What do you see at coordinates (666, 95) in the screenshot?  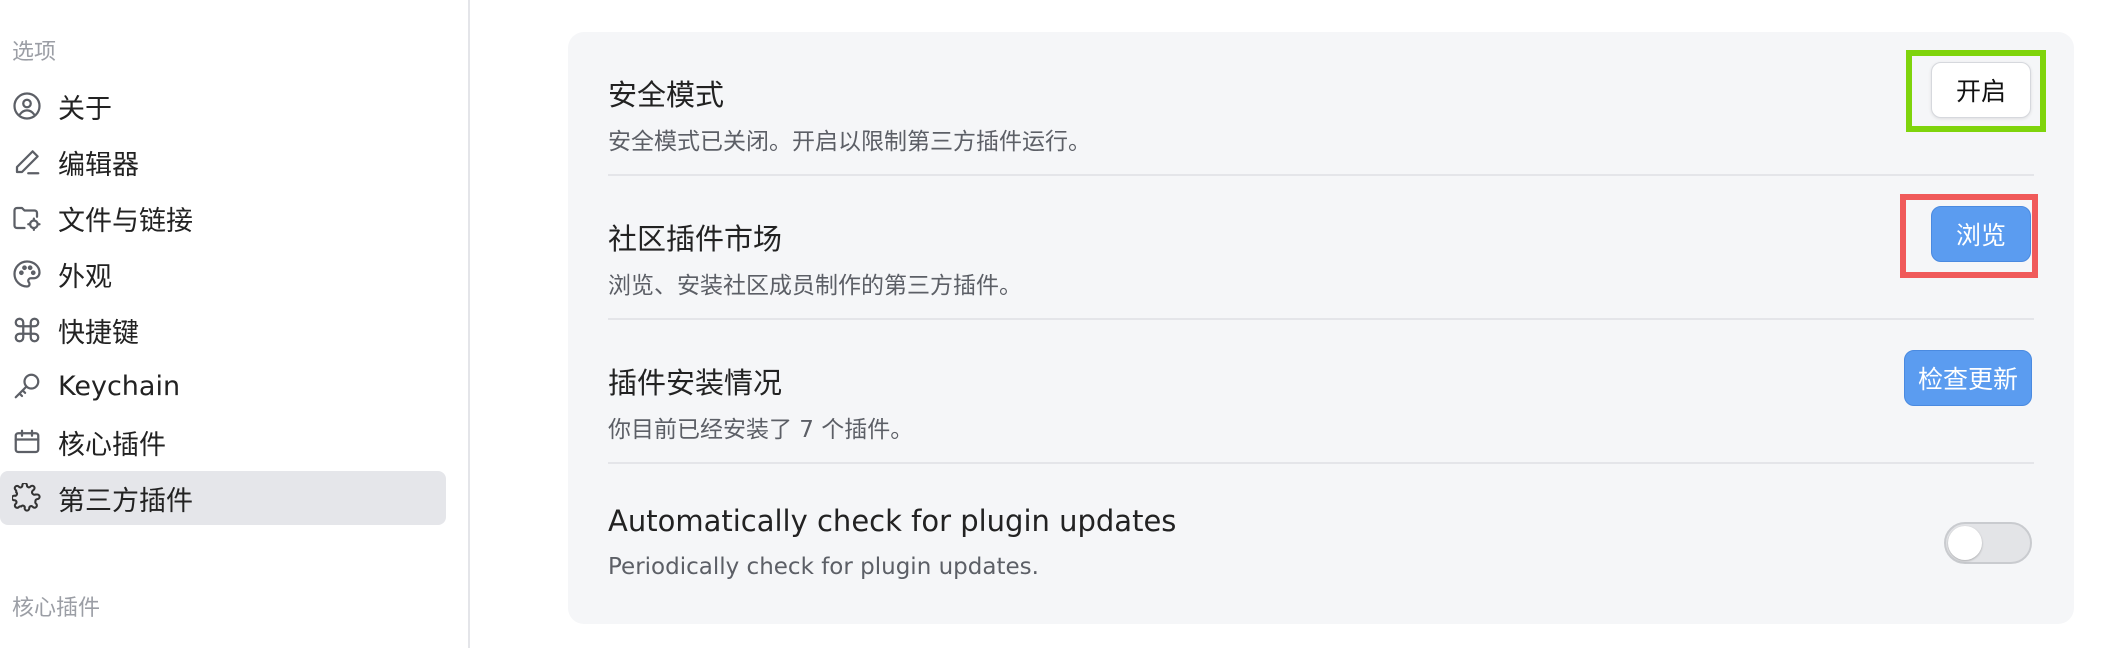 I see `setting-title: 安全模式` at bounding box center [666, 95].